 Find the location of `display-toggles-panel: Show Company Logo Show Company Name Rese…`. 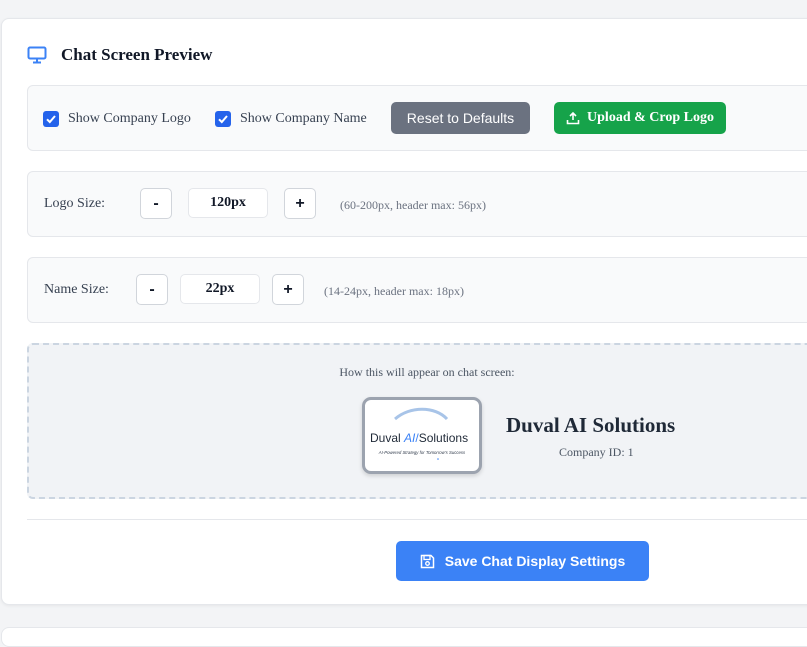

display-toggles-panel: Show Company Logo Show Company Name Rese… is located at coordinates (417, 118).